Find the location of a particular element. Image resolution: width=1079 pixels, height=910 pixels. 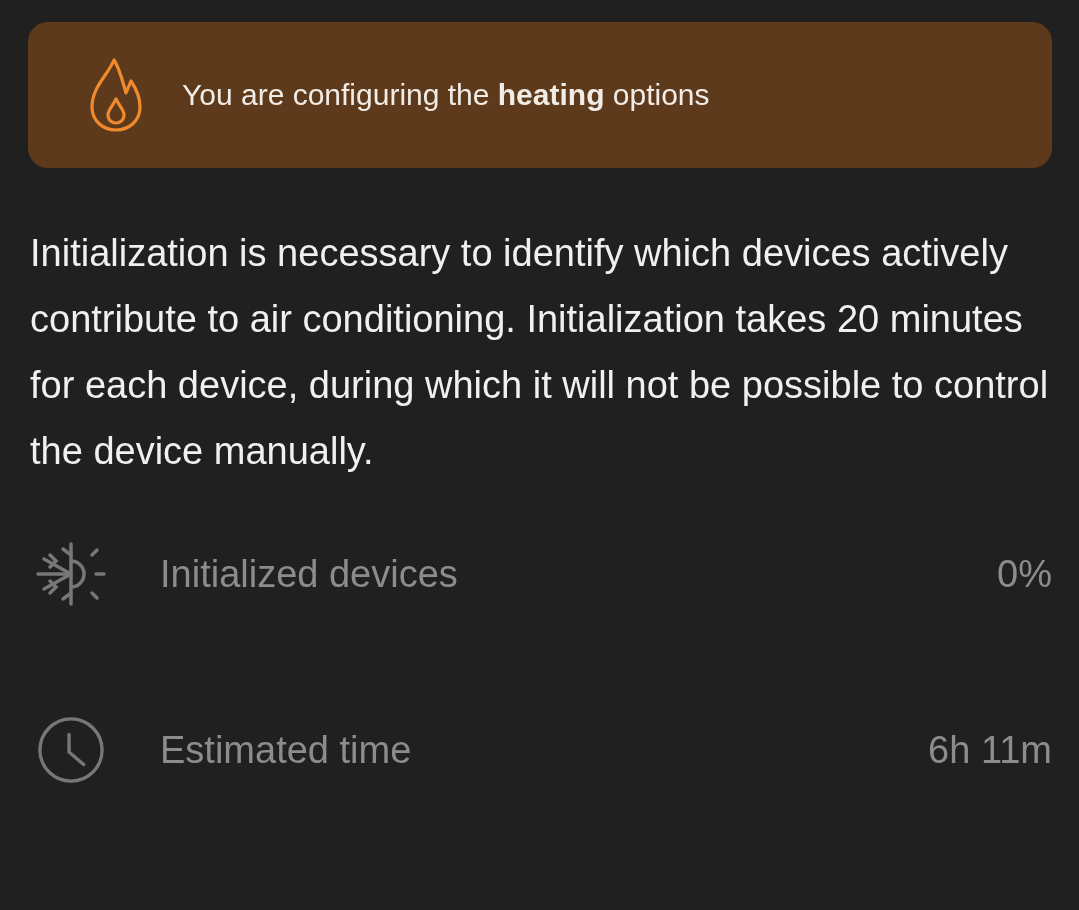

flame-icon is located at coordinates (116, 95).